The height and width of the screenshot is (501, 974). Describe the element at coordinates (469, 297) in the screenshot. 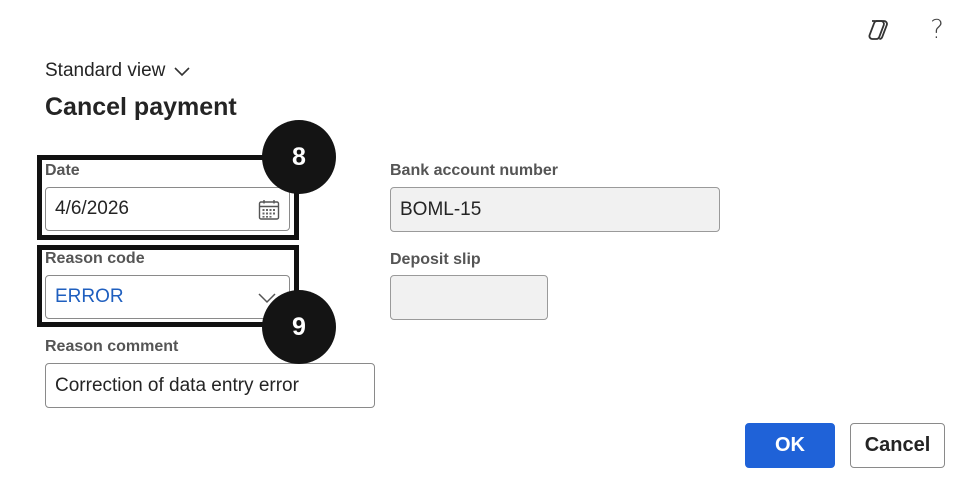

I see `deposit-slip-field` at that location.